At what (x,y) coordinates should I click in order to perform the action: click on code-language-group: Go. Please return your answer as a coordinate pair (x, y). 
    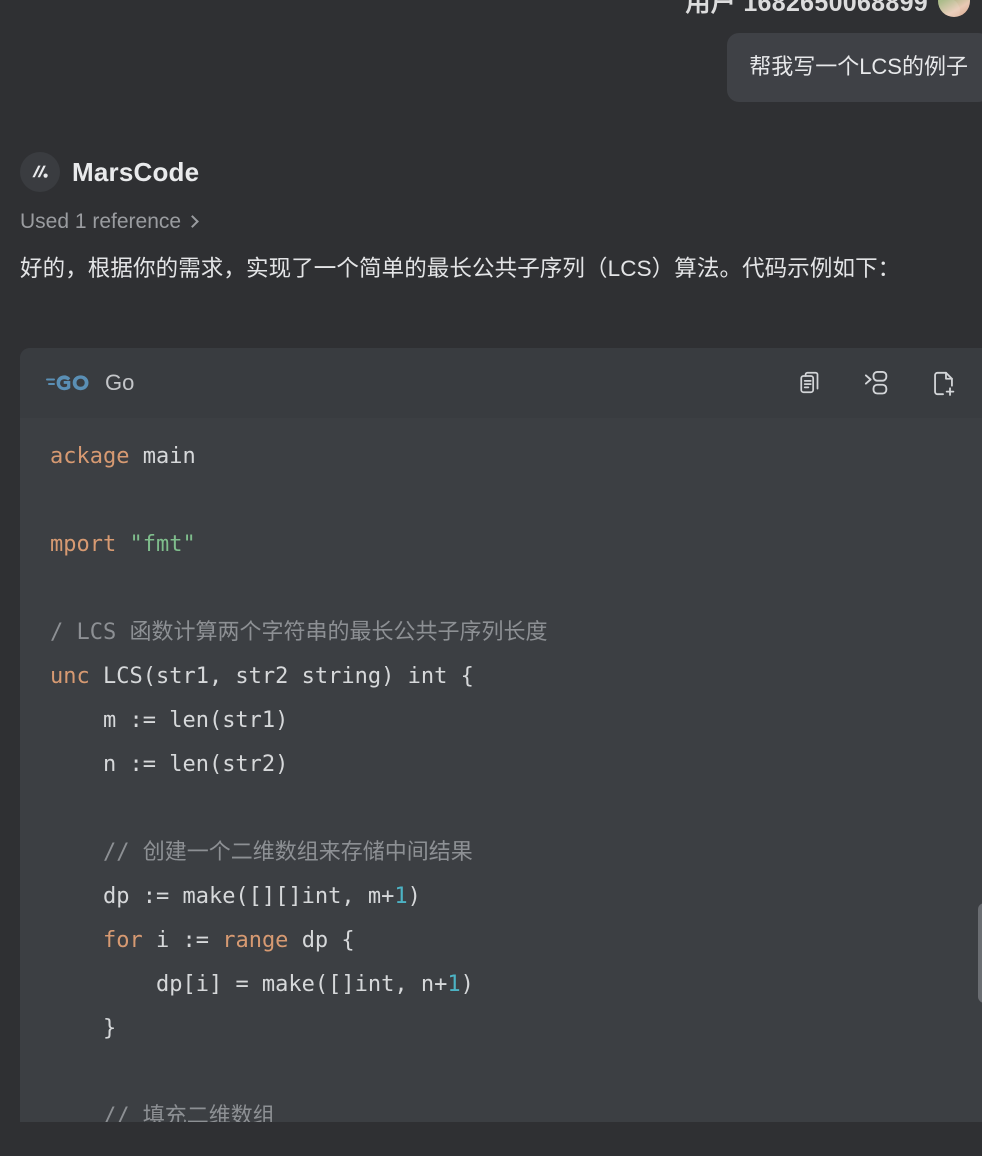
    Looking at the image, I should click on (90, 383).